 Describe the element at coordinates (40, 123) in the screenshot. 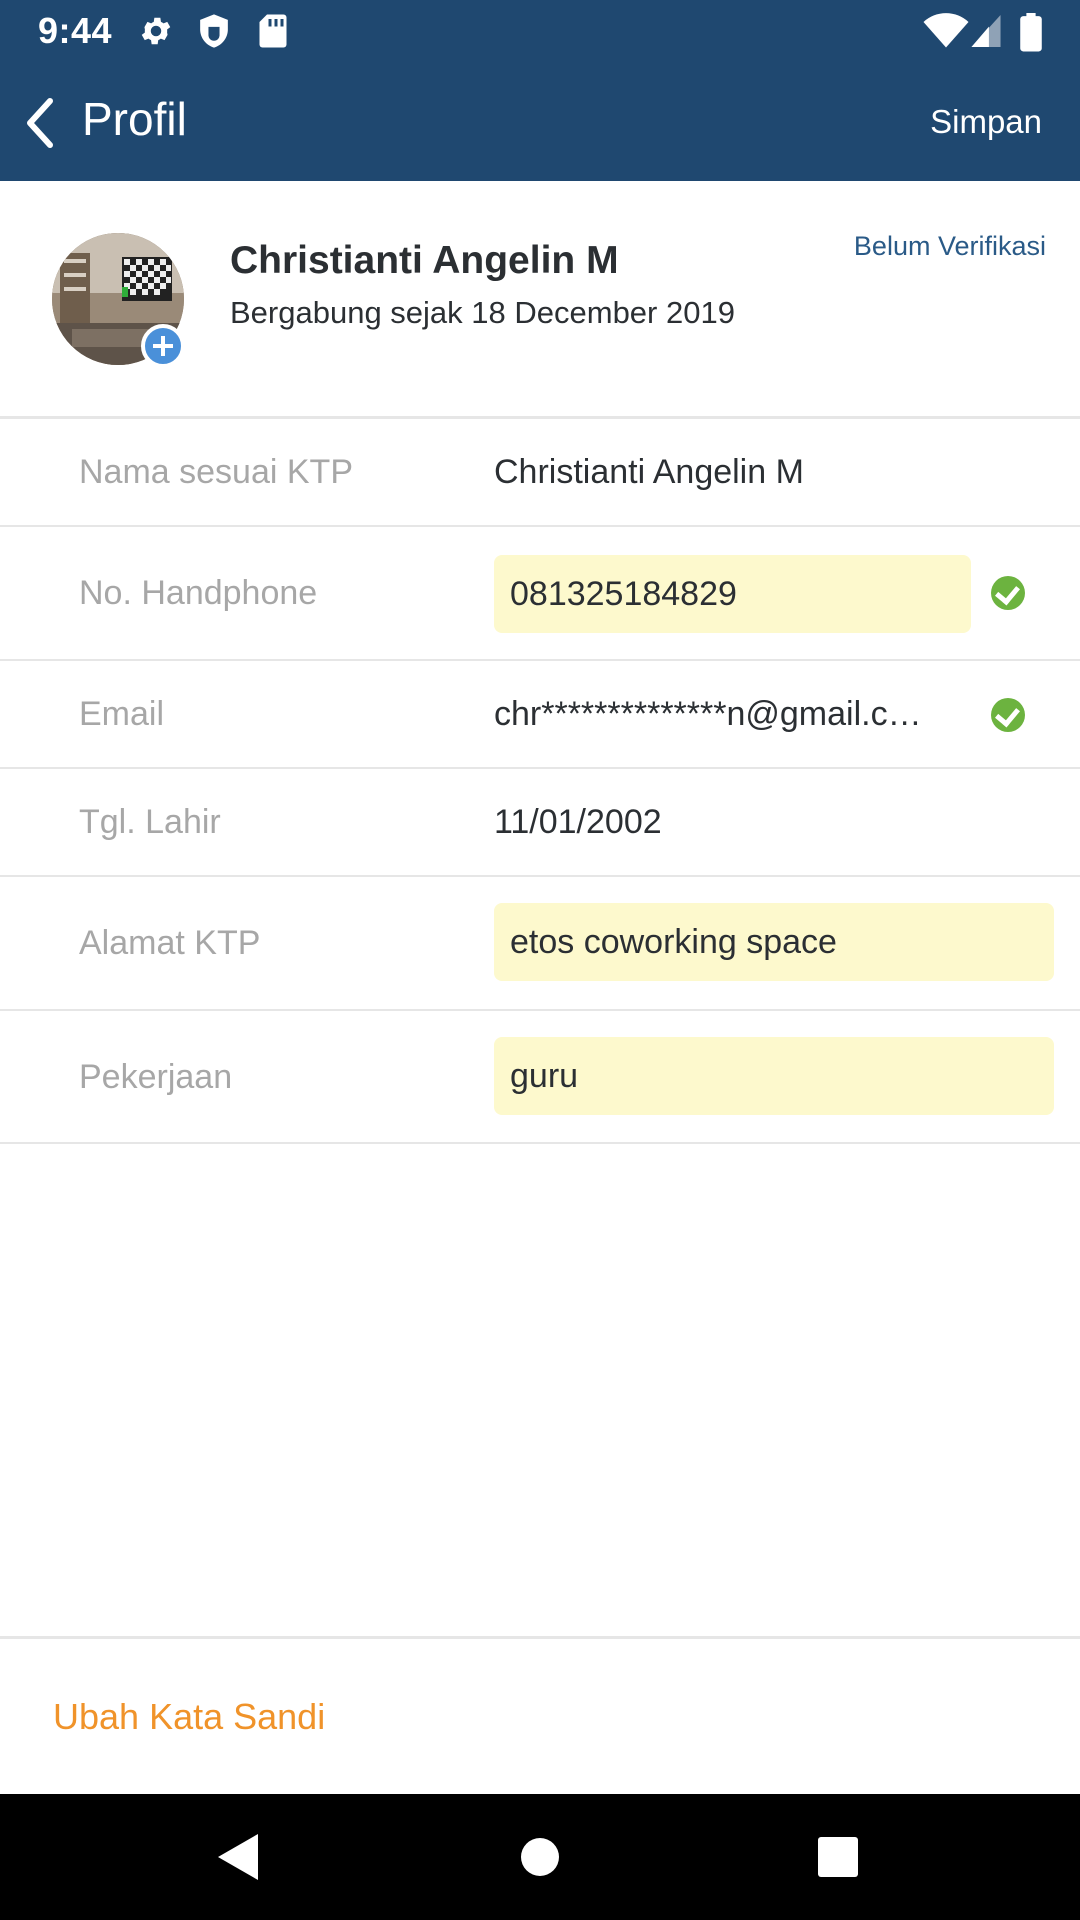

I see `chevron-left-icon` at that location.